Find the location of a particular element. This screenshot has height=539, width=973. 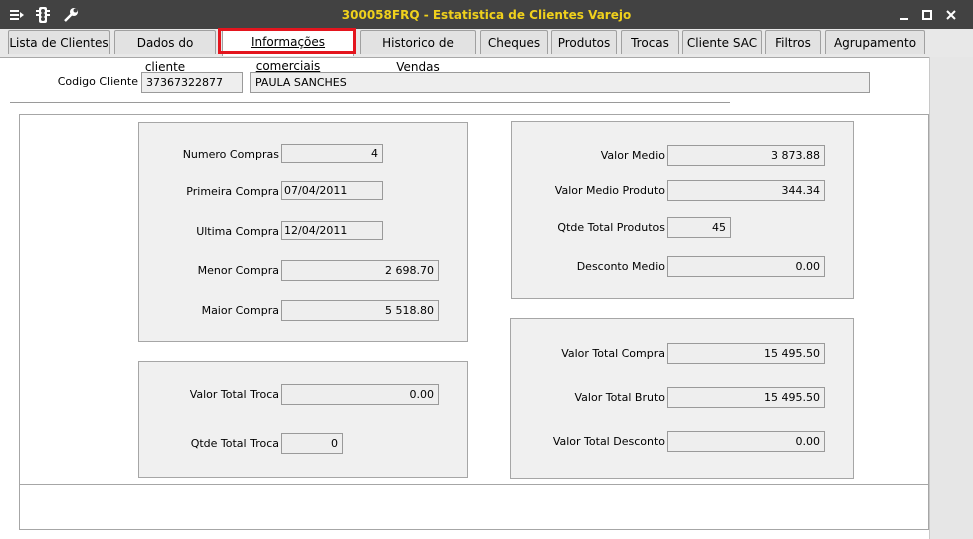

valor-total-compra-label: Valor Total Compra is located at coordinates (613, 353).